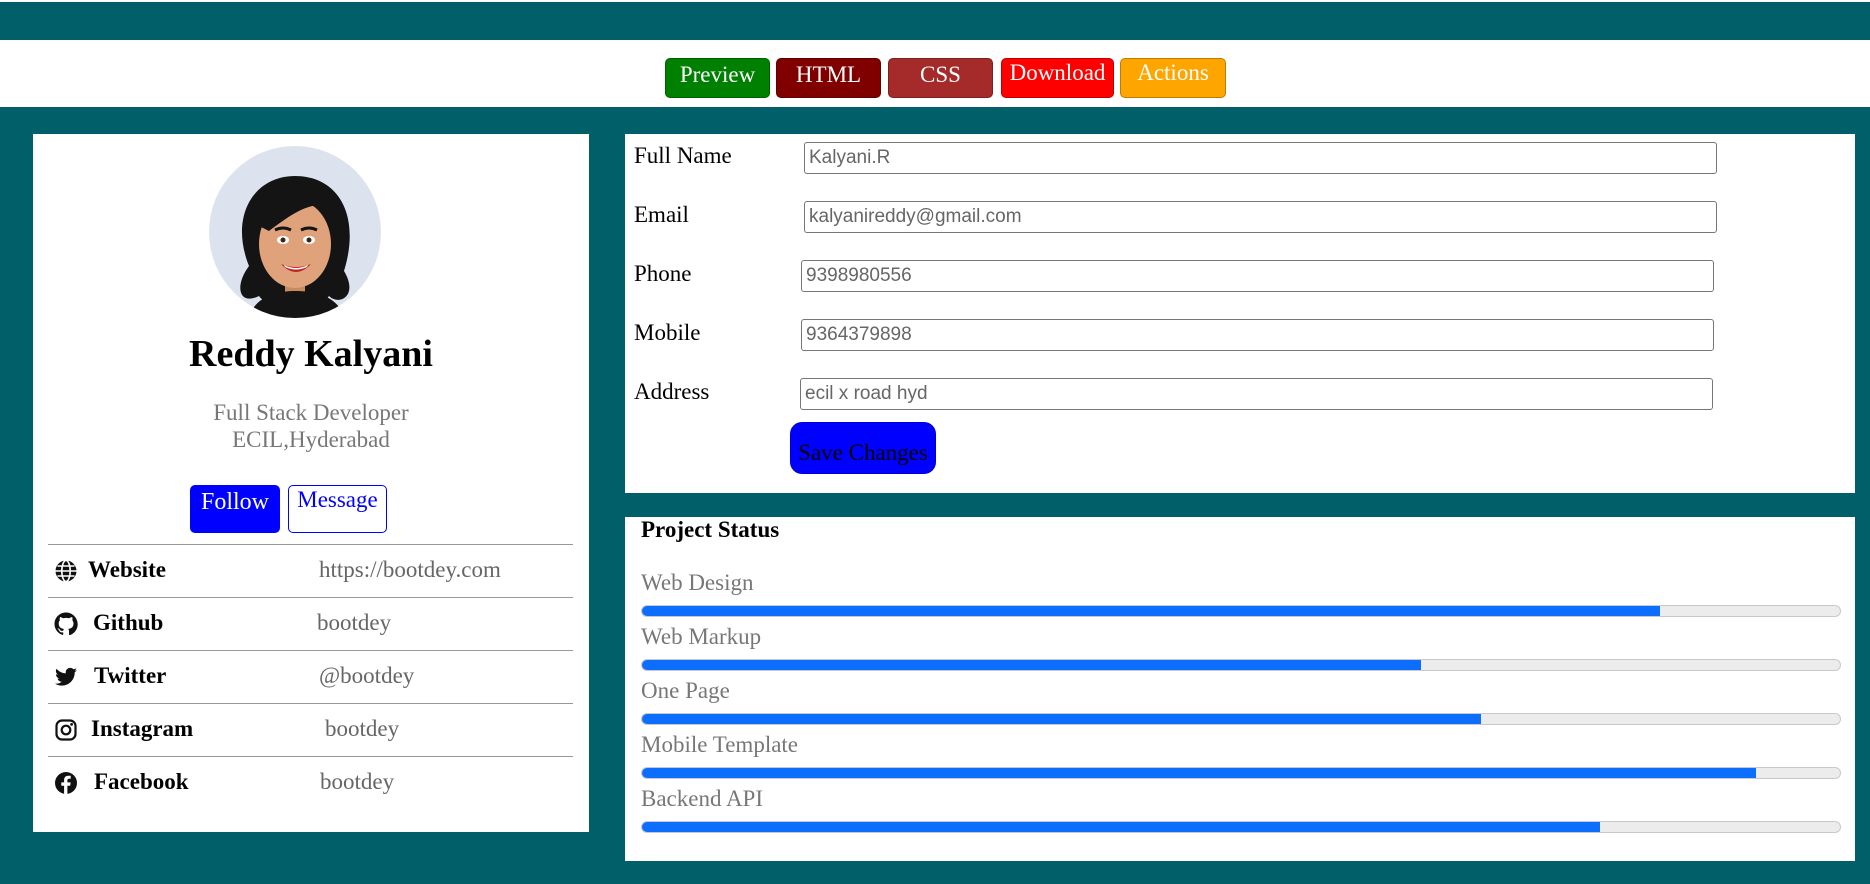 The width and height of the screenshot is (1870, 884). I want to click on mobile-input, so click(1257, 335).